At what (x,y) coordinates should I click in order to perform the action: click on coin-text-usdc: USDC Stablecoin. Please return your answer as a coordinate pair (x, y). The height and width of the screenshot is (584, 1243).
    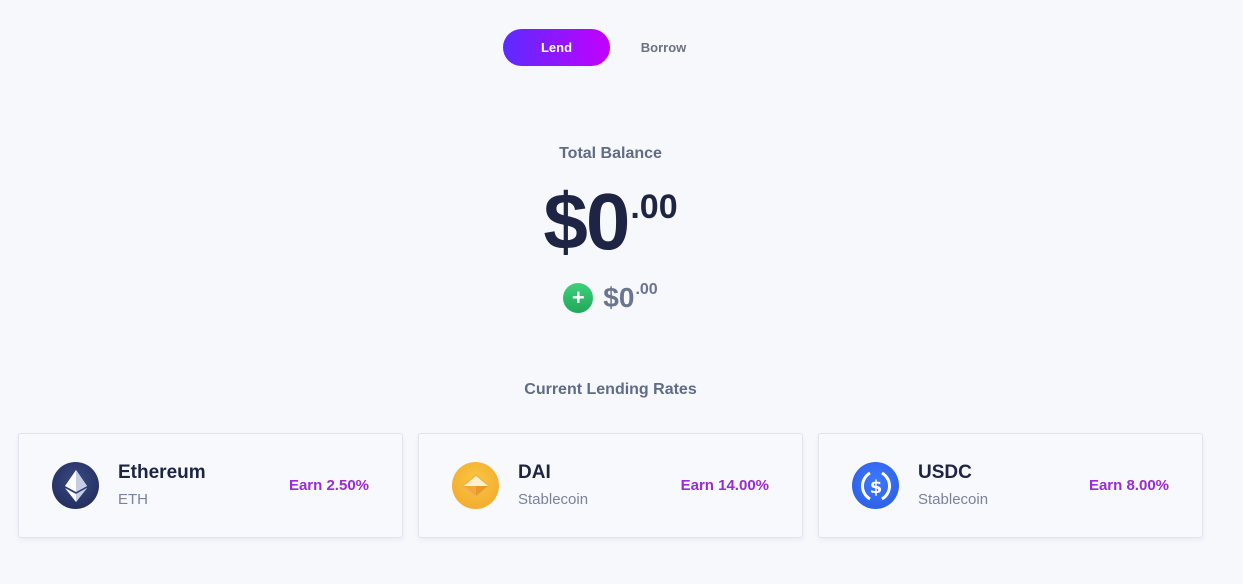
    Looking at the image, I should click on (953, 485).